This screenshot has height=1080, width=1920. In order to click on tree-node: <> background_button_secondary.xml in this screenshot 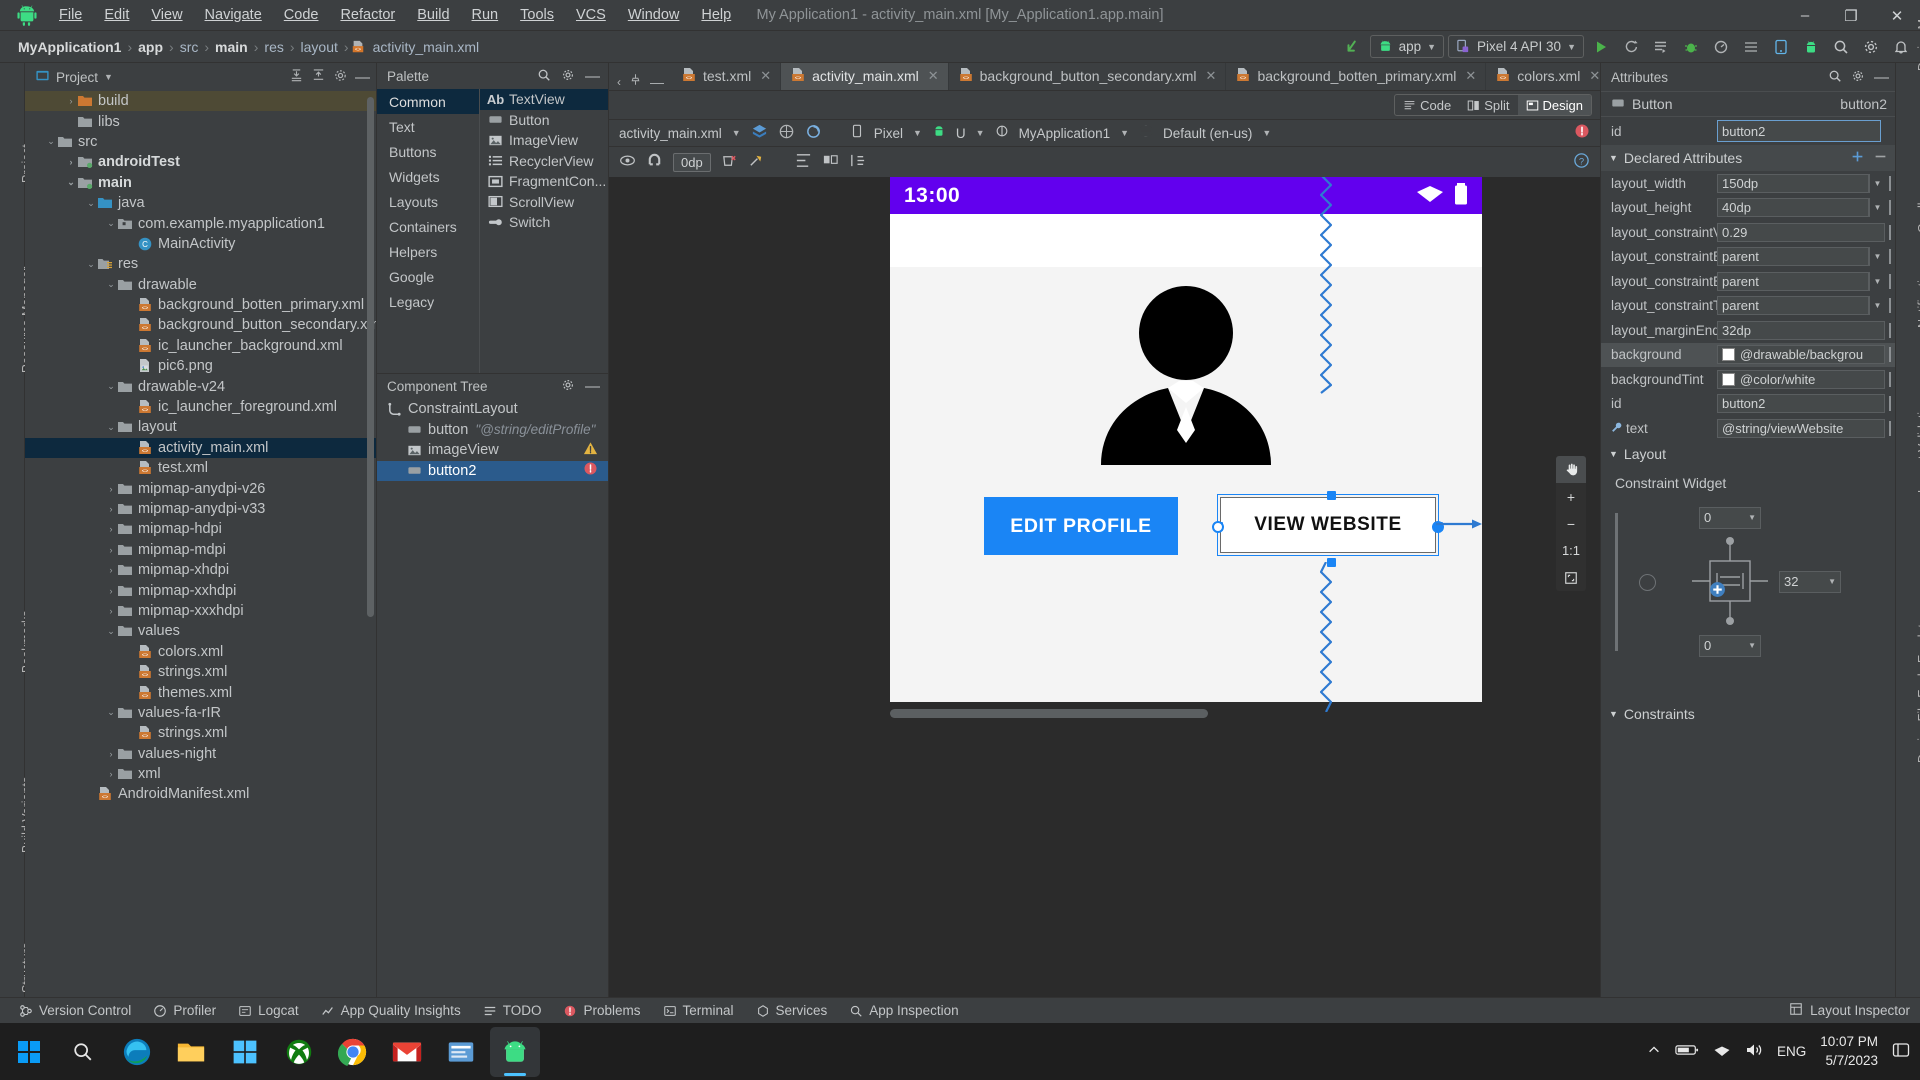, I will do `click(200, 325)`.